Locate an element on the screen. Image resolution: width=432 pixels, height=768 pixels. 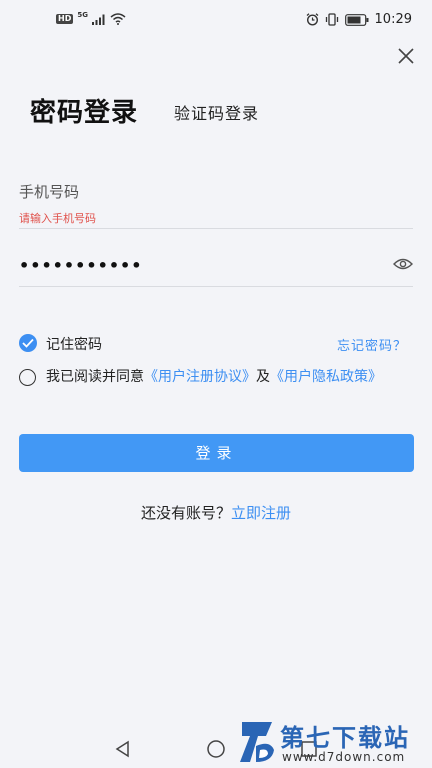
password-input is located at coordinates (199, 265).